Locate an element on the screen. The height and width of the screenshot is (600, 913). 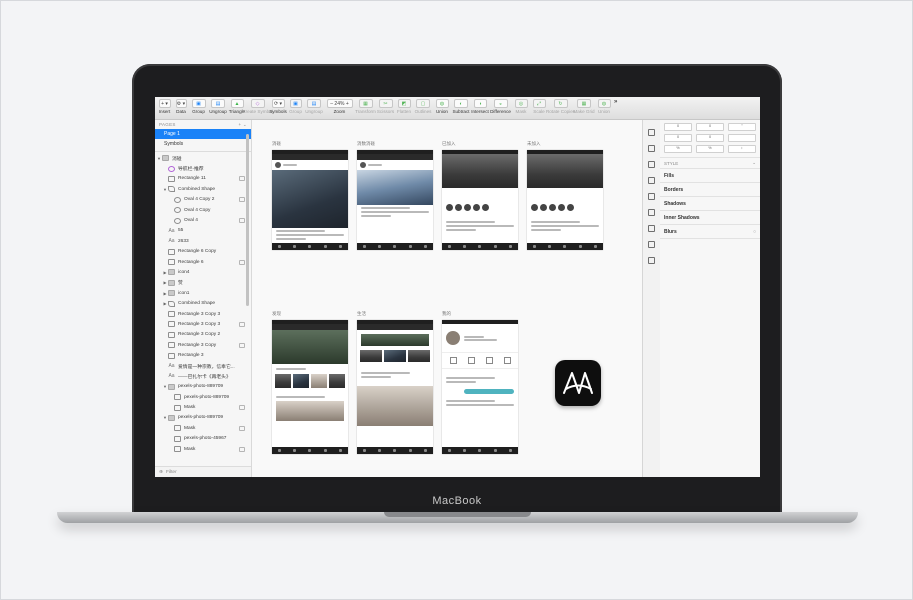
artboard-label: 已加入 is located at coordinates (449, 144).